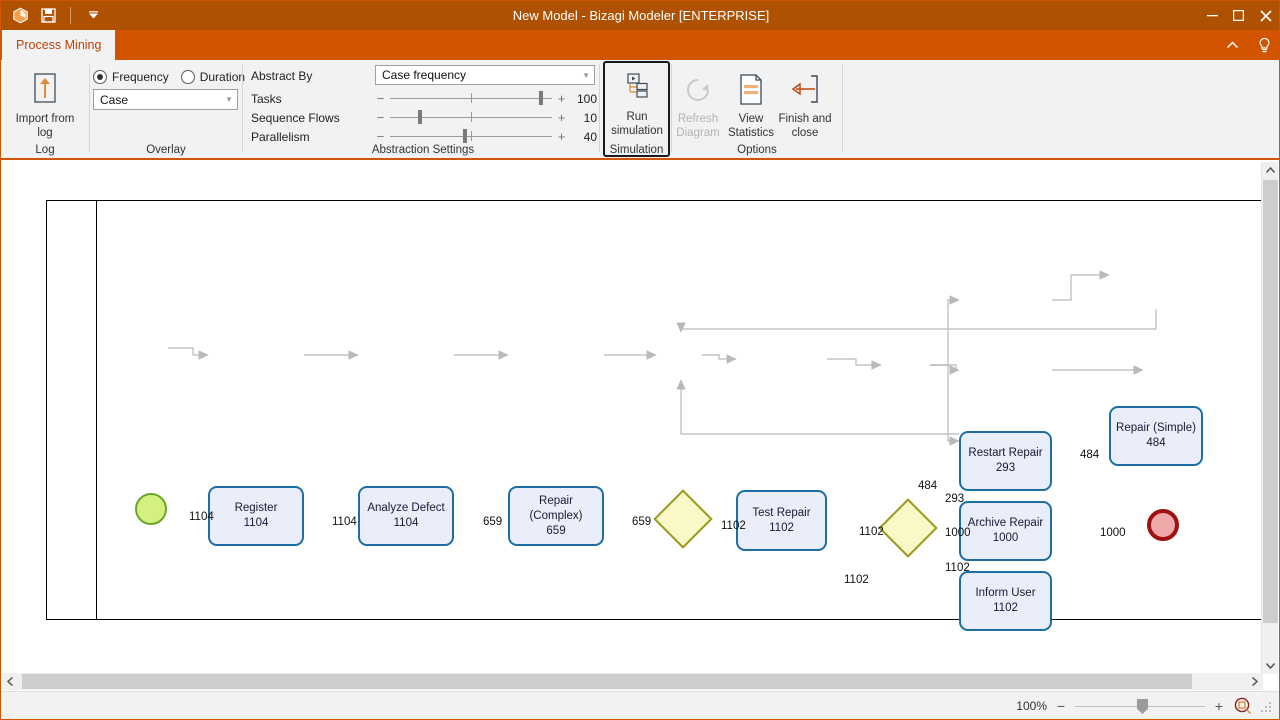 The image size is (1280, 720). Describe the element at coordinates (59, 45) in the screenshot. I see `tab-process-mining: Process Mining` at that location.